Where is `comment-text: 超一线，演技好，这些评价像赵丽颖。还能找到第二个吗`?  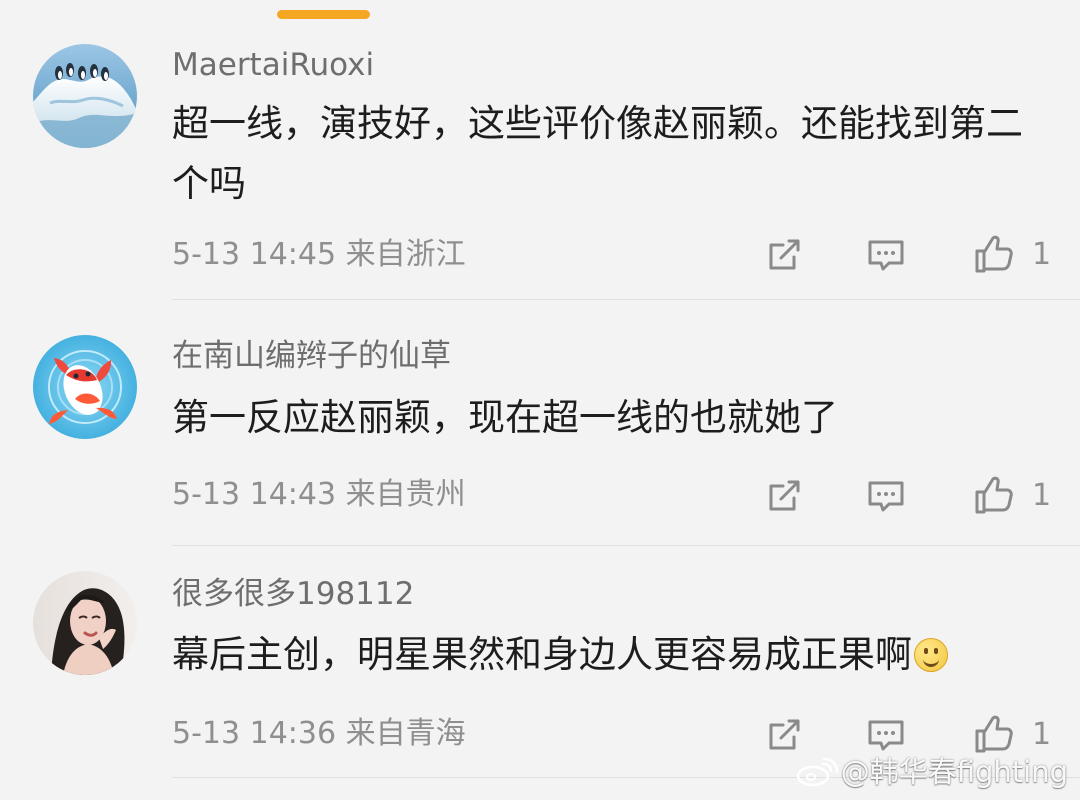
comment-text: 超一线，演技好，这些评价像赵丽颖。还能找到第二个吗 is located at coordinates (597, 153).